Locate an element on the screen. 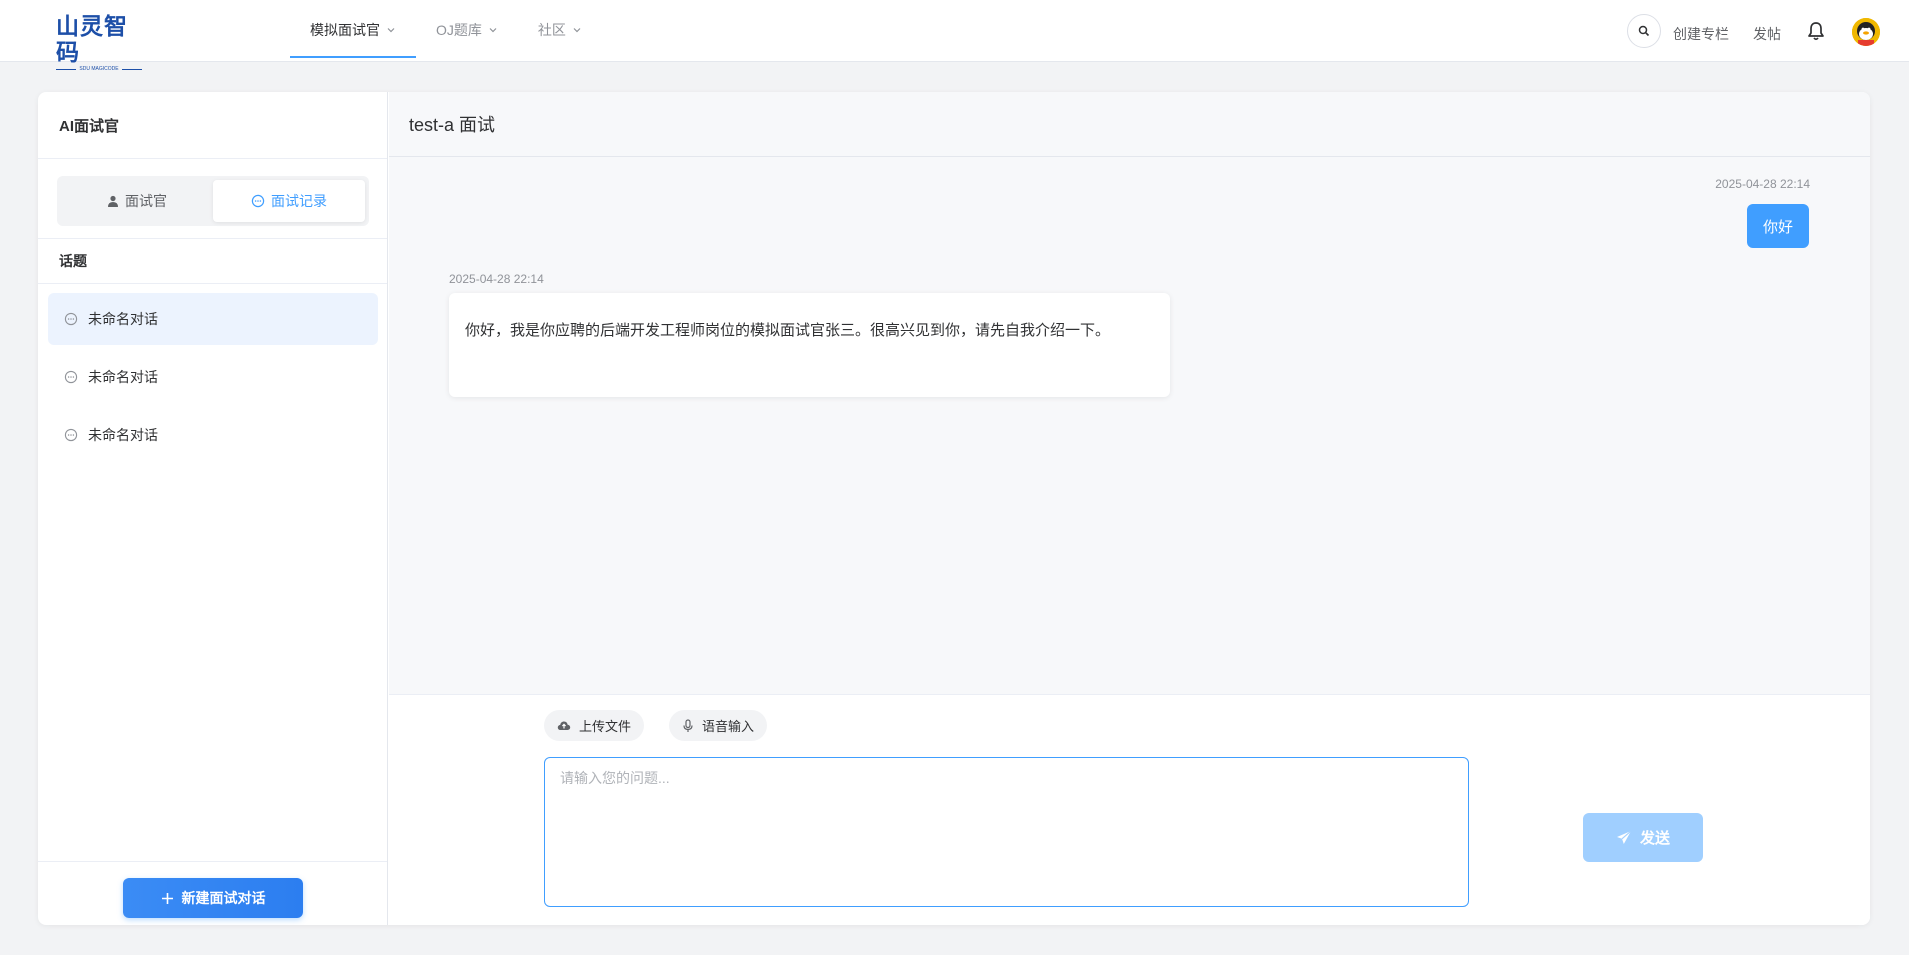 The image size is (1909, 955). nav-tab-oj-problems: OJ题库 is located at coordinates (467, 30).